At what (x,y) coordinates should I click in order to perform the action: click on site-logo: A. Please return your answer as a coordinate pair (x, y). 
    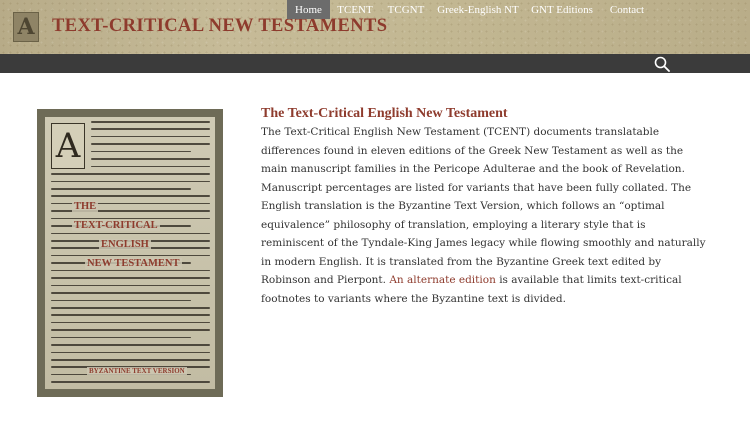
    Looking at the image, I should click on (26, 27).